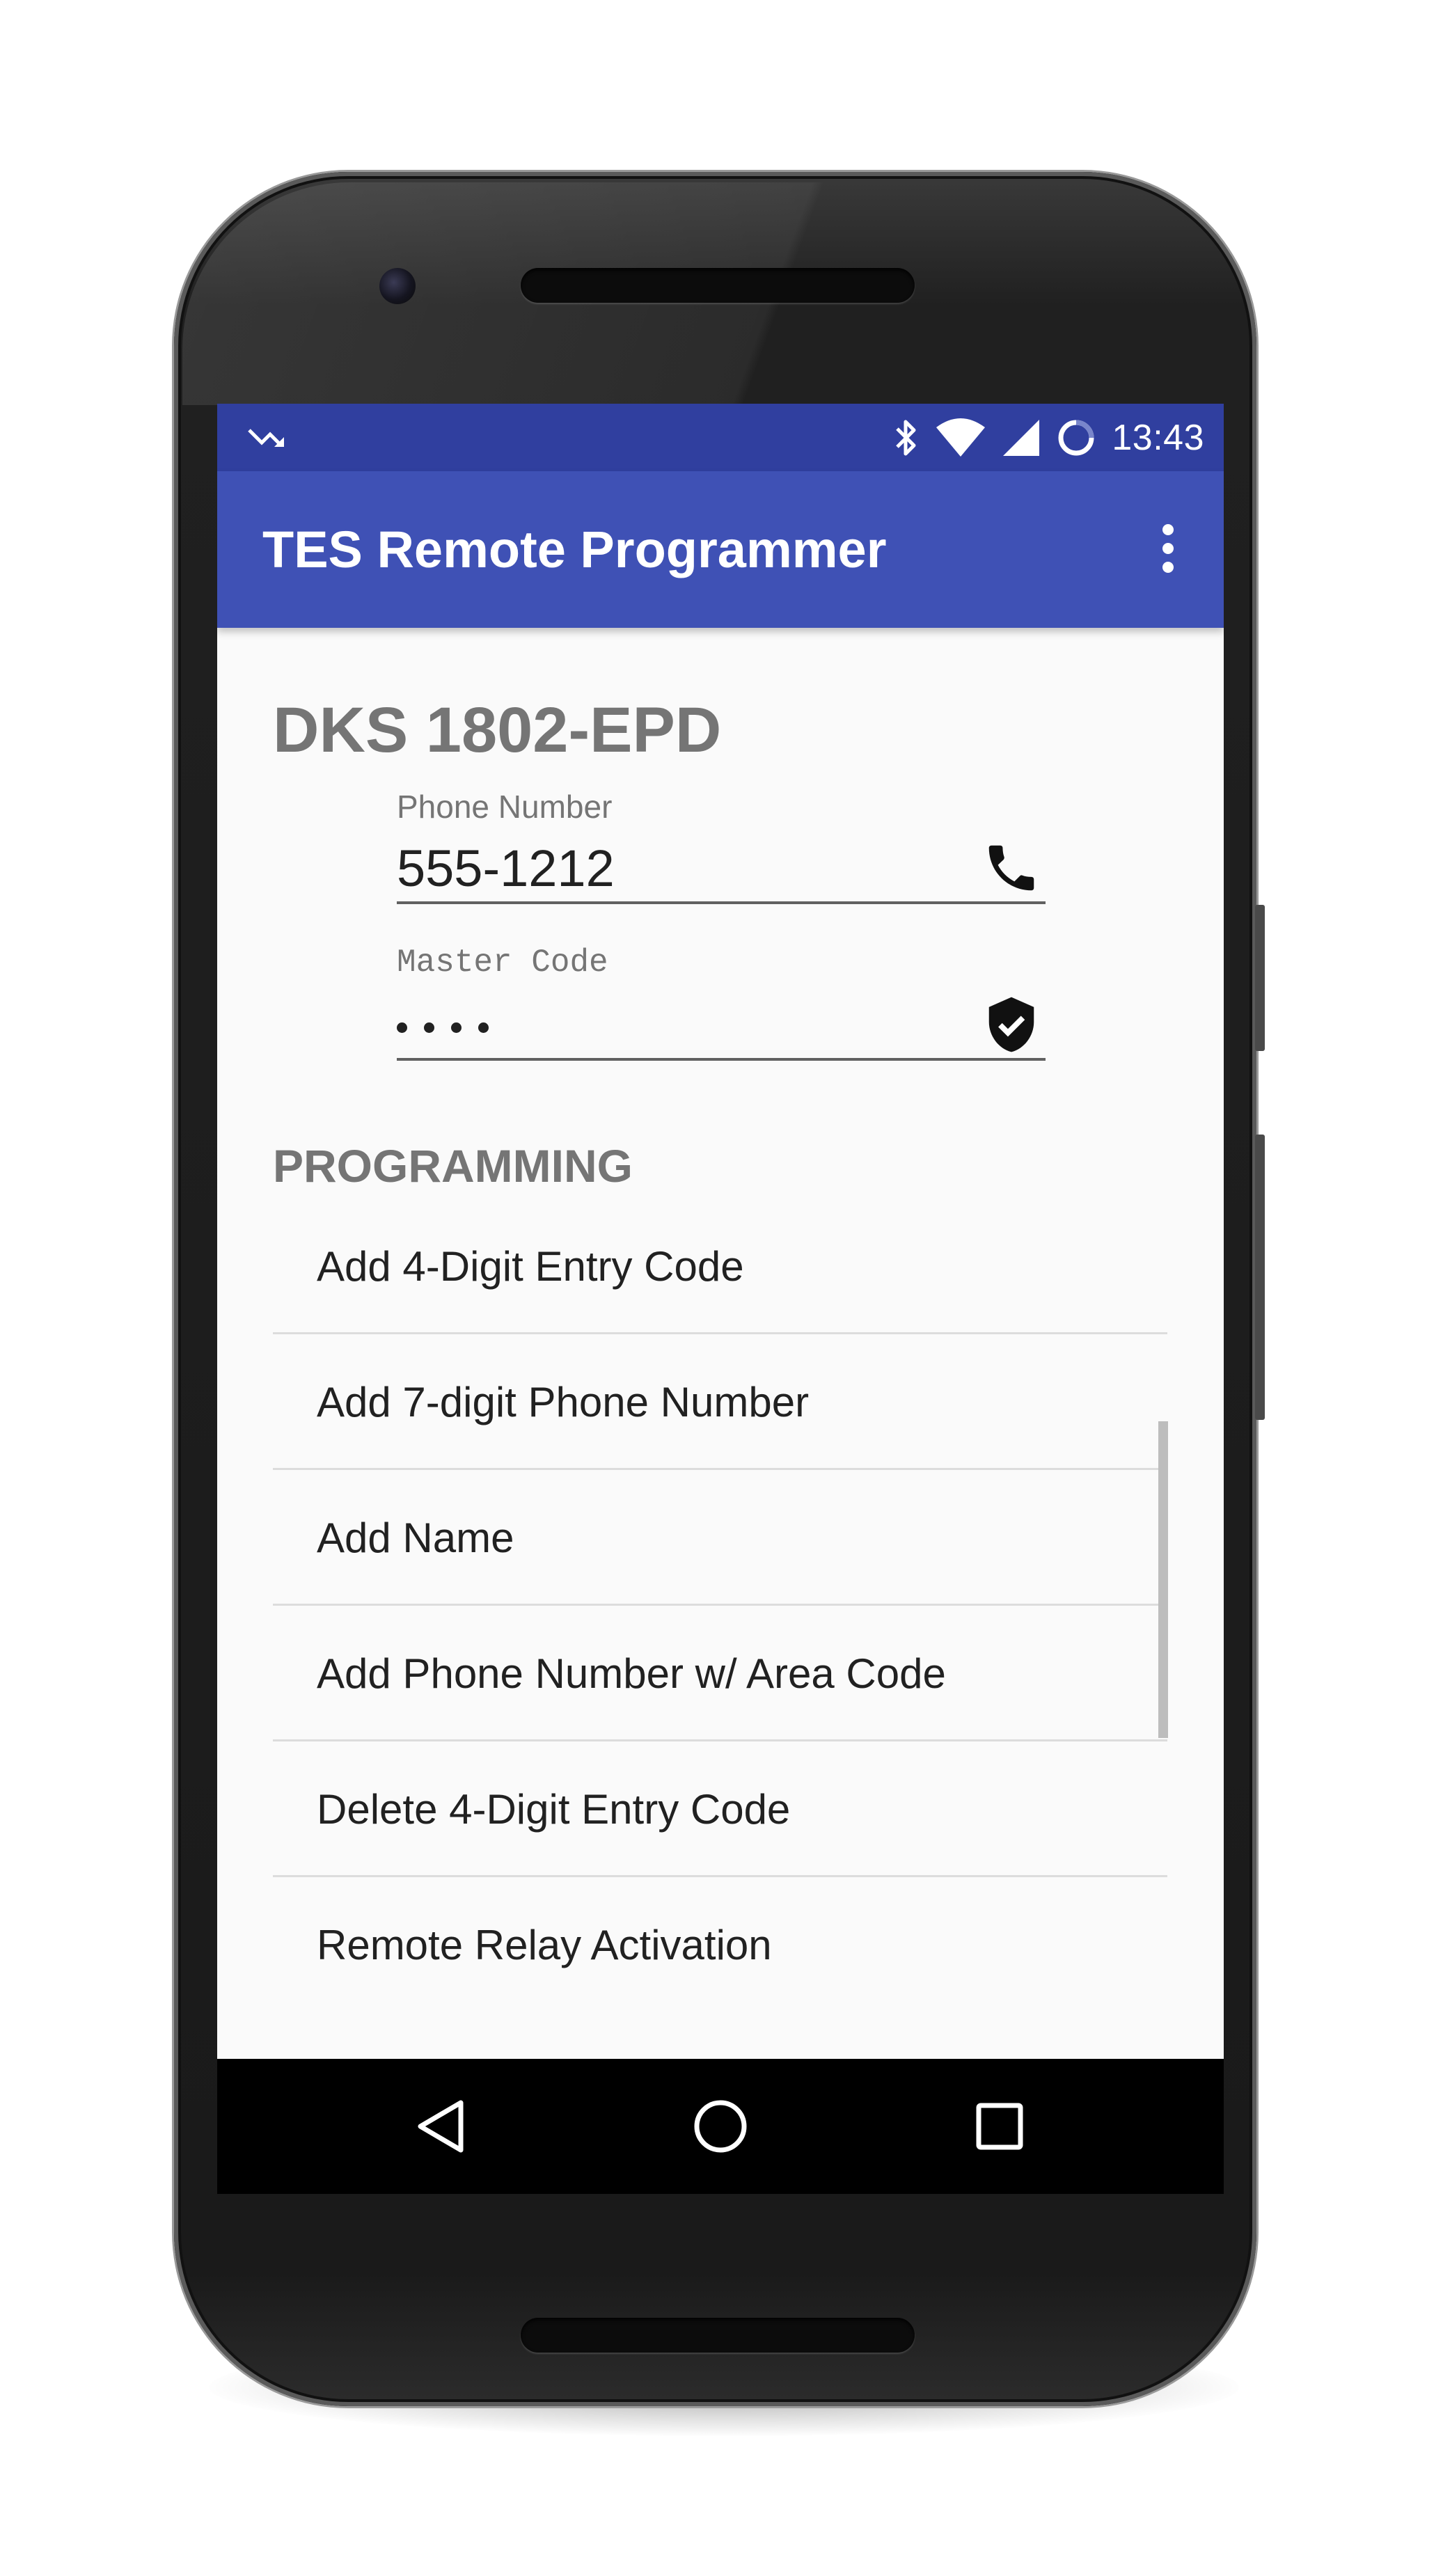  I want to click on status-bar: 13:43, so click(720, 437).